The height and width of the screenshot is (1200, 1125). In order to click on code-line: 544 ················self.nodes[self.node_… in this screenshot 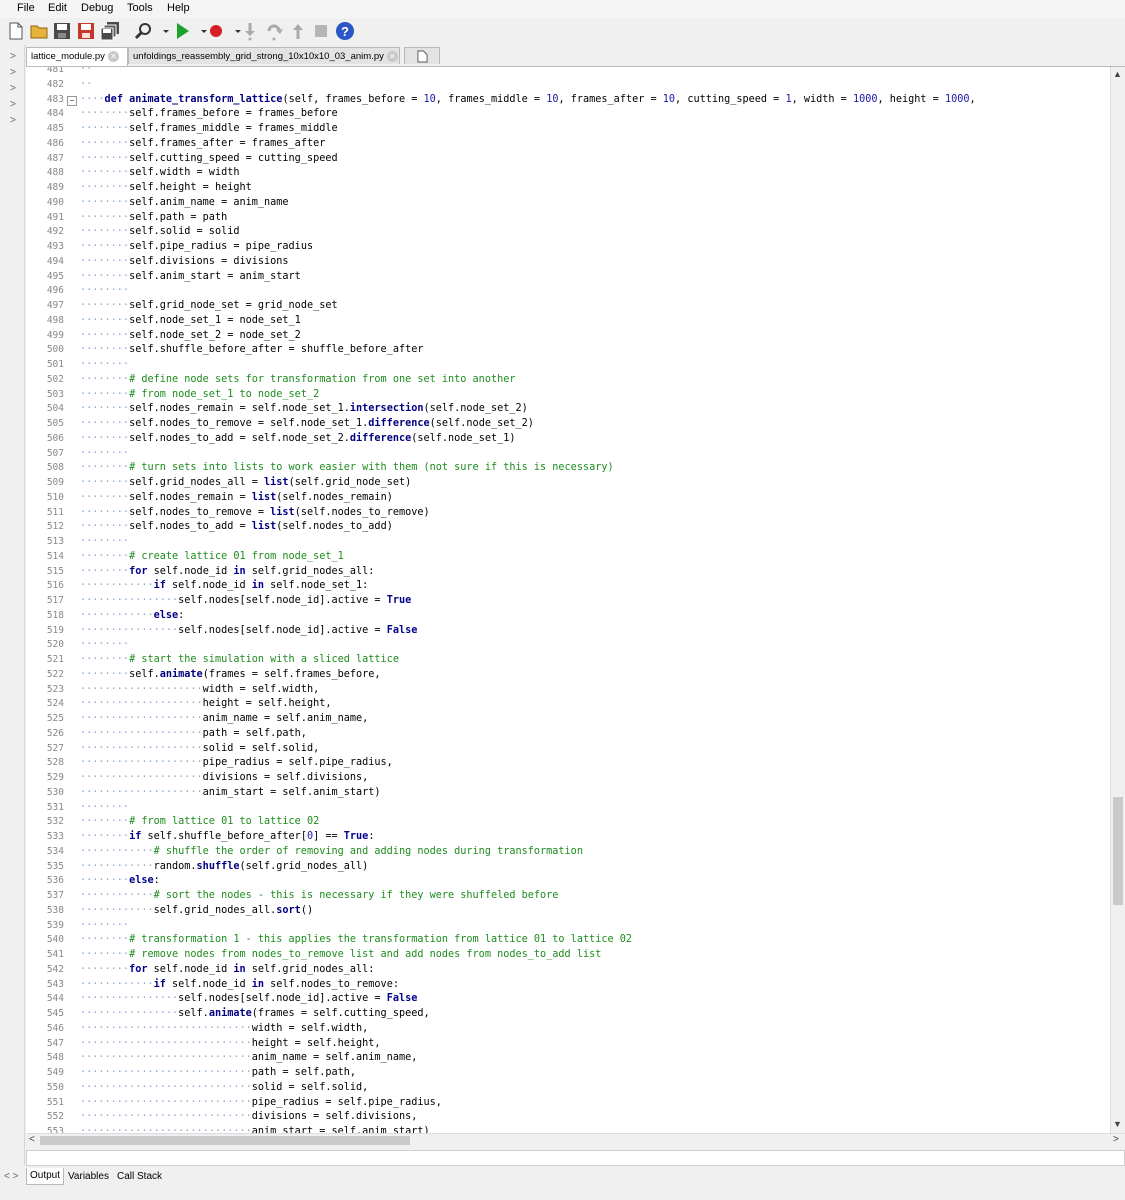, I will do `click(568, 999)`.